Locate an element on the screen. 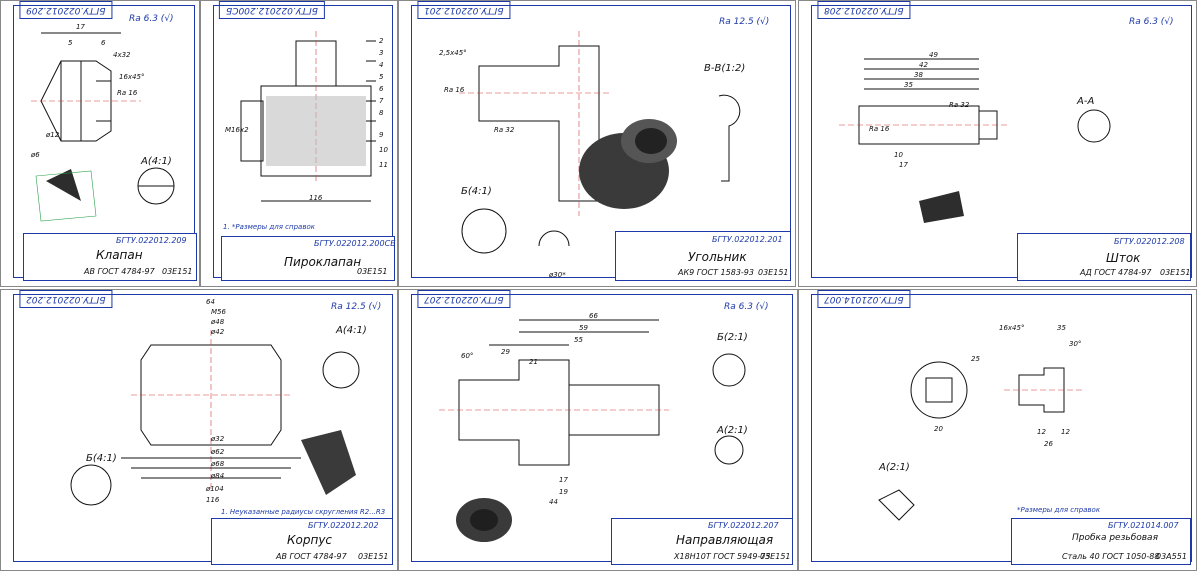 This screenshot has width=1197, height=571. dim-label: ø42 is located at coordinates (218, 332).